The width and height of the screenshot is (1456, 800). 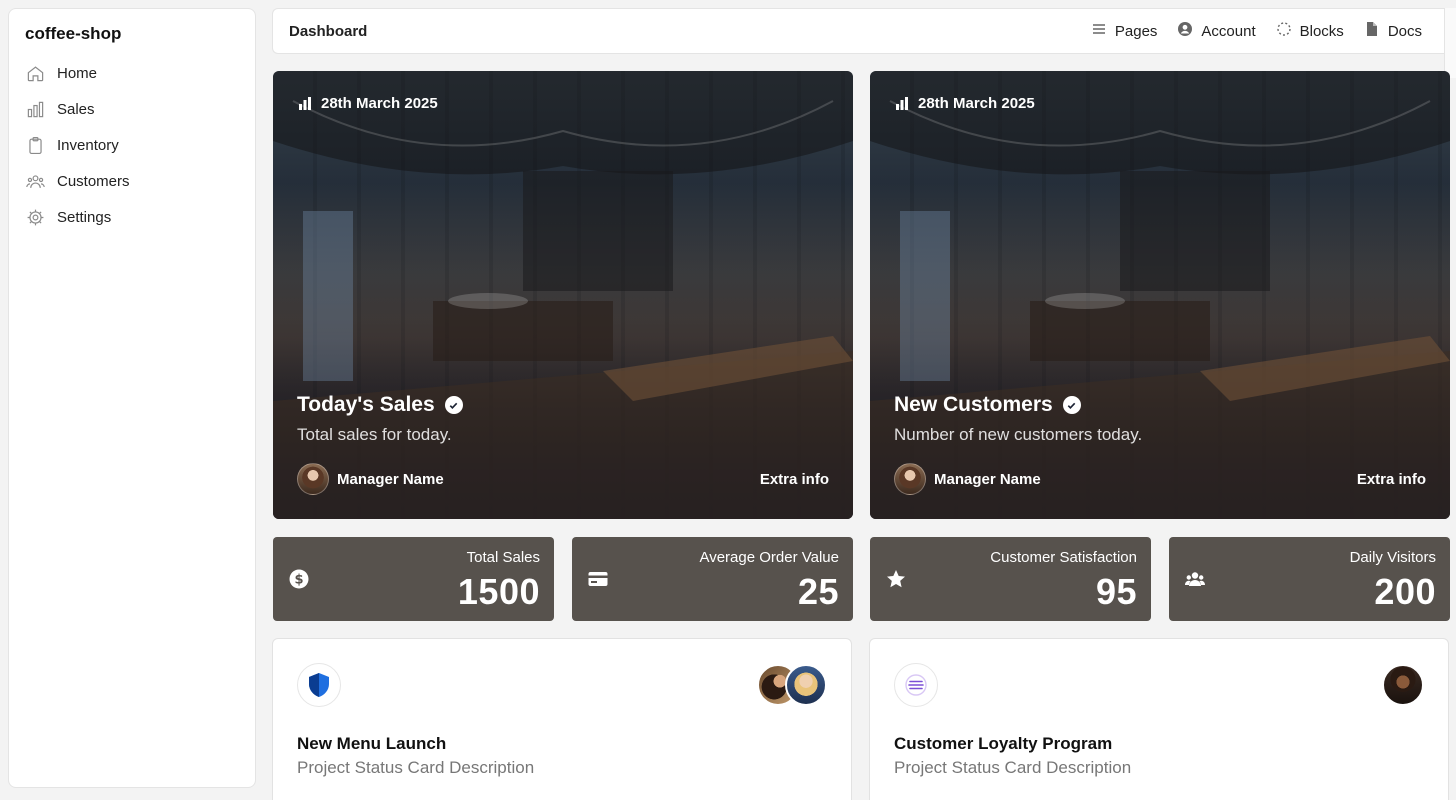 What do you see at coordinates (1185, 31) in the screenshot?
I see `user-circle-icon` at bounding box center [1185, 31].